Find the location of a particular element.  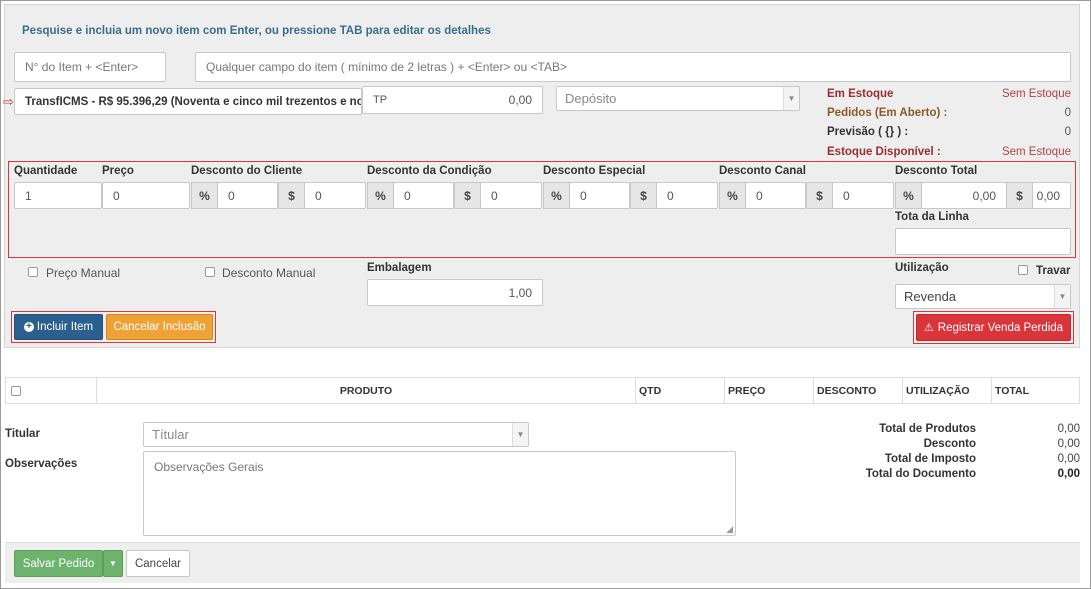

tp-field: TP 0,00 is located at coordinates (452, 100).